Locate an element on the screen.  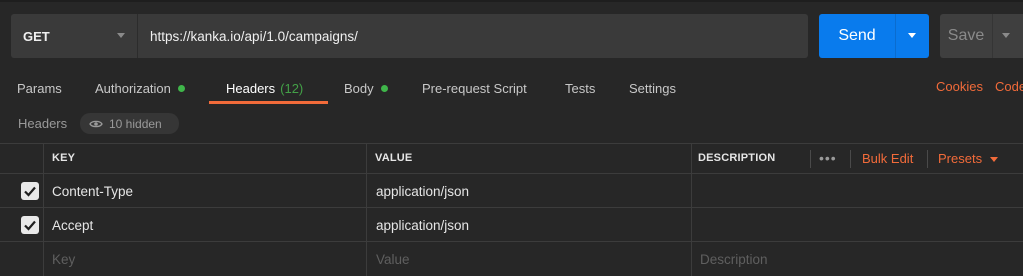
save-label: Save is located at coordinates (966, 35).